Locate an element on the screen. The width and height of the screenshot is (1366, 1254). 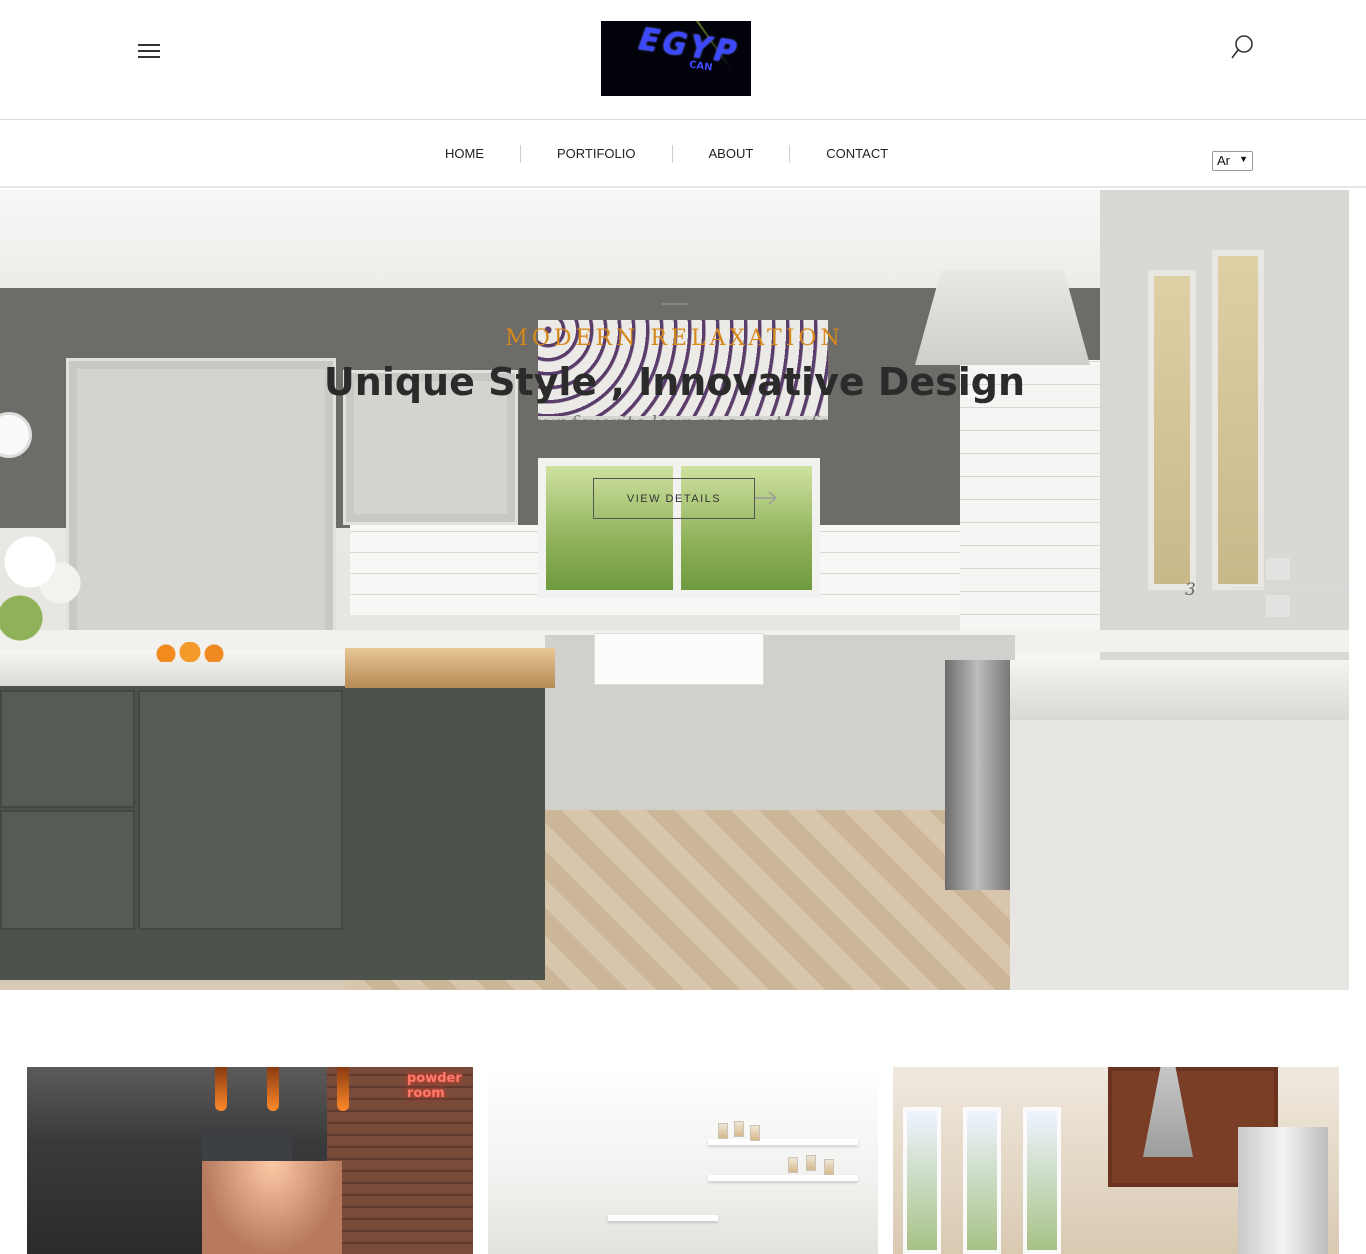
hero-subtitle: MODERN RELAXATION is located at coordinates (674, 338).